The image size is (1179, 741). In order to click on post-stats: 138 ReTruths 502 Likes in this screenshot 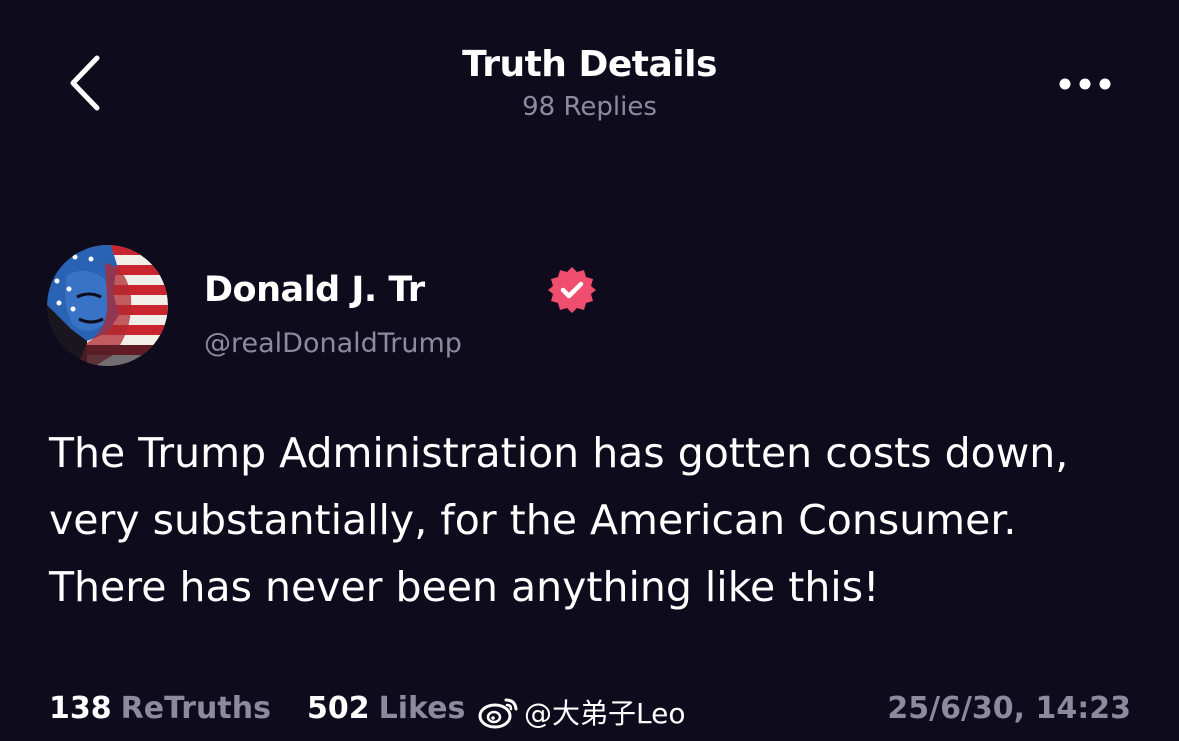, I will do `click(257, 708)`.